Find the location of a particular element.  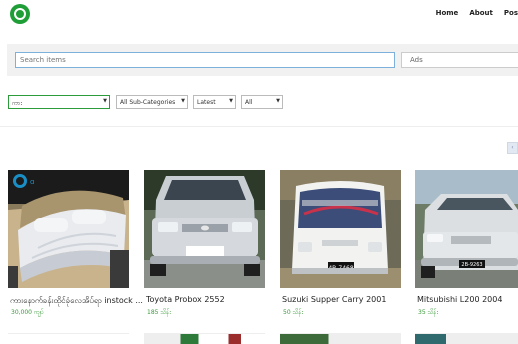

site-logo-icon is located at coordinates (20, 14).